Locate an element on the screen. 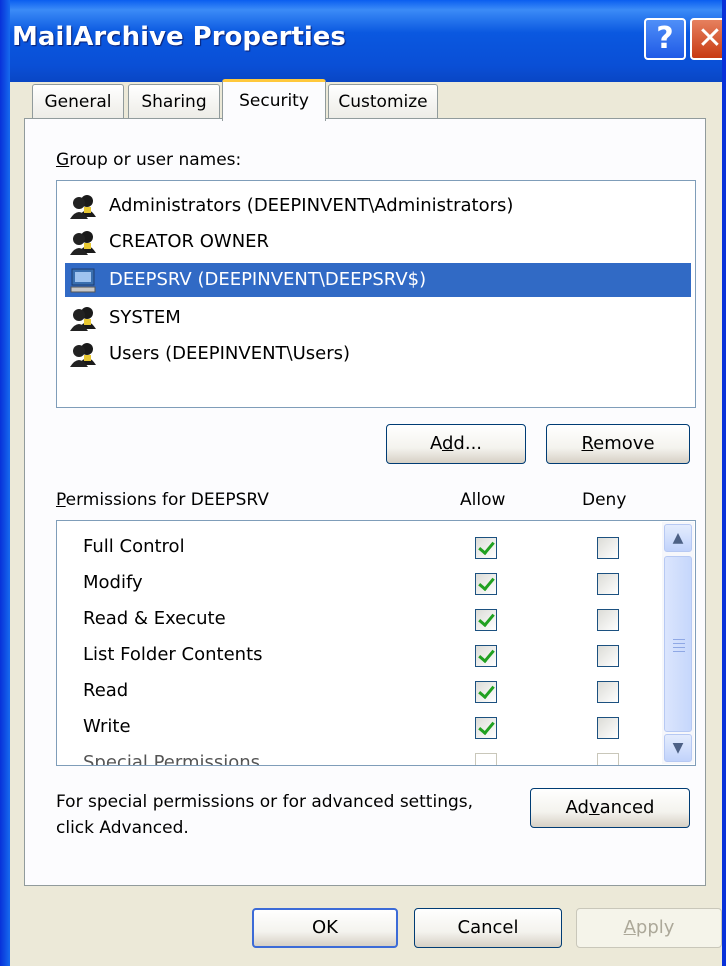  permission-name: Write is located at coordinates (107, 726).